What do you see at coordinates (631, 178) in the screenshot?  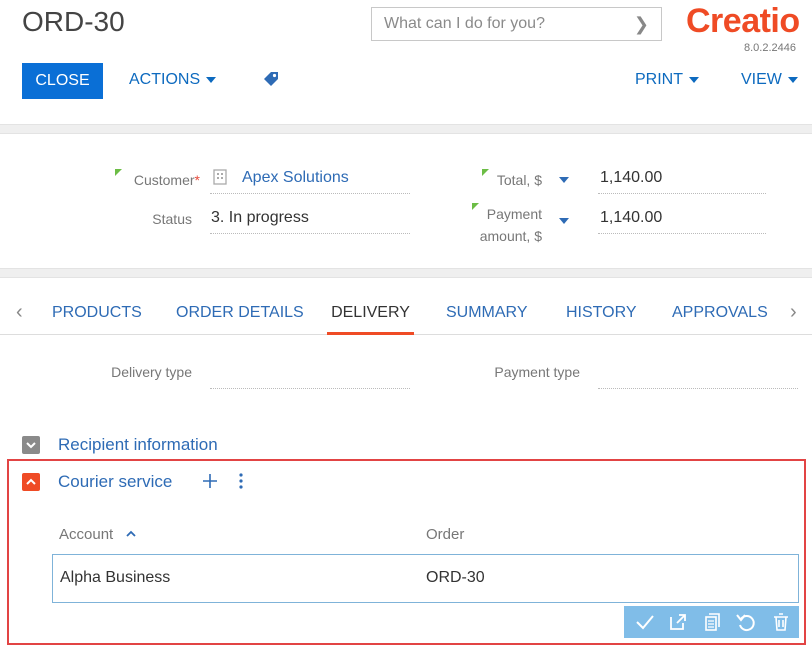 I see `total-value: 1,140.00` at bounding box center [631, 178].